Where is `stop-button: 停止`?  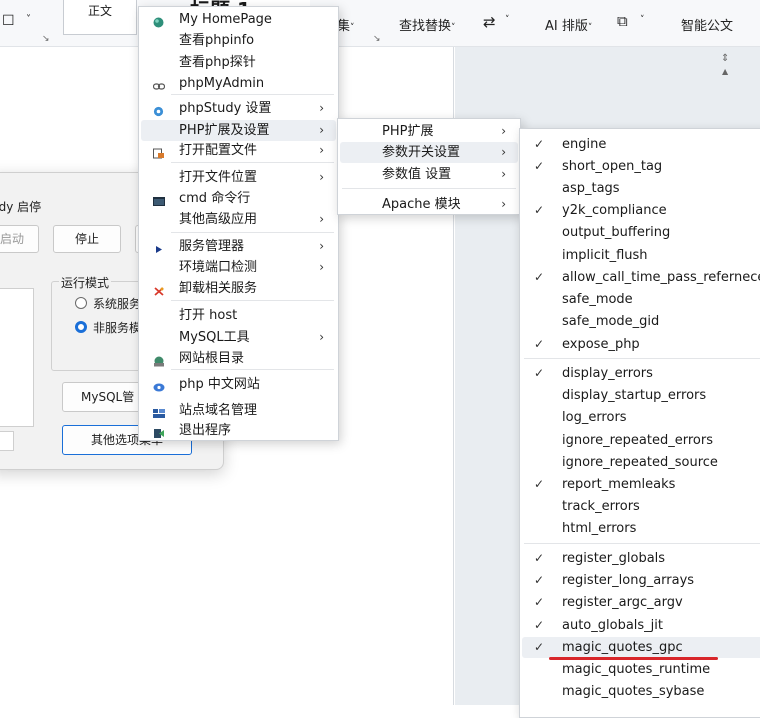
stop-button: 停止 is located at coordinates (87, 239).